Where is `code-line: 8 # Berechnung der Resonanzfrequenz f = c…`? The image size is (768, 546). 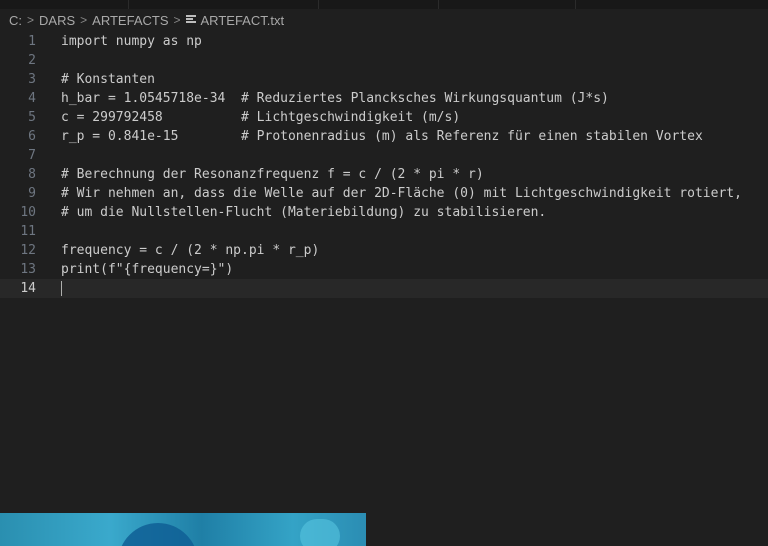
code-line: 8 # Berechnung der Resonanzfrequenz f = c… is located at coordinates (384, 174).